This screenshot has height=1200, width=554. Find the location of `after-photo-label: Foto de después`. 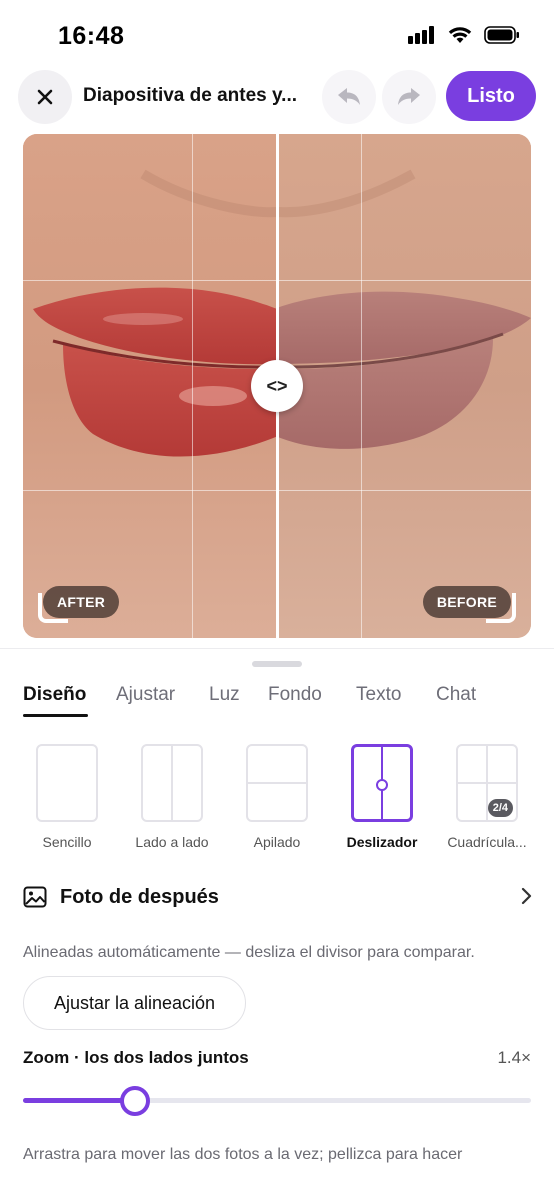

after-photo-label: Foto de después is located at coordinates (139, 897).